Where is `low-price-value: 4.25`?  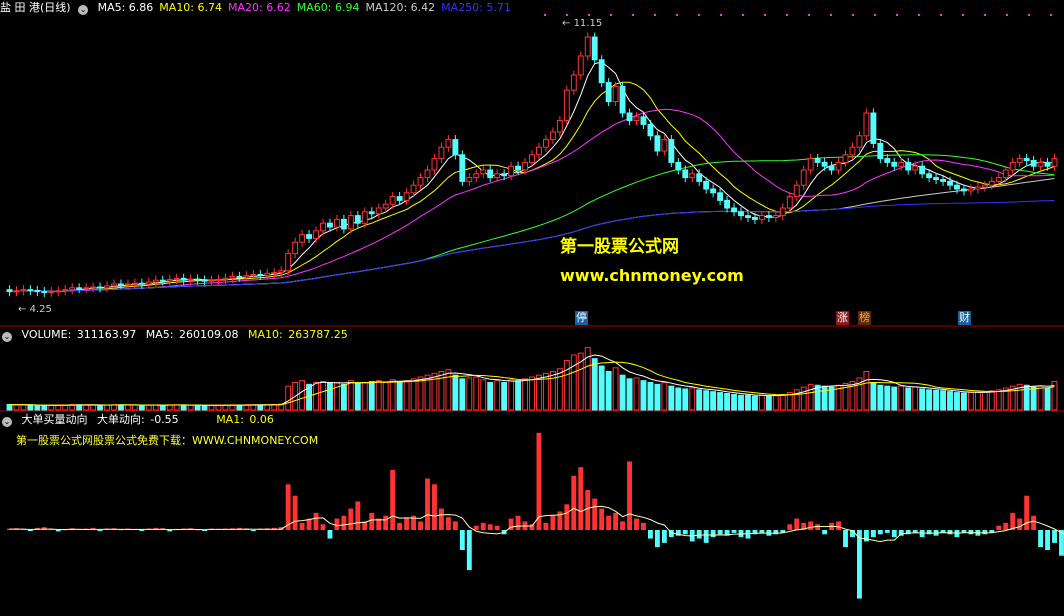
low-price-value: 4.25 is located at coordinates (41, 309).